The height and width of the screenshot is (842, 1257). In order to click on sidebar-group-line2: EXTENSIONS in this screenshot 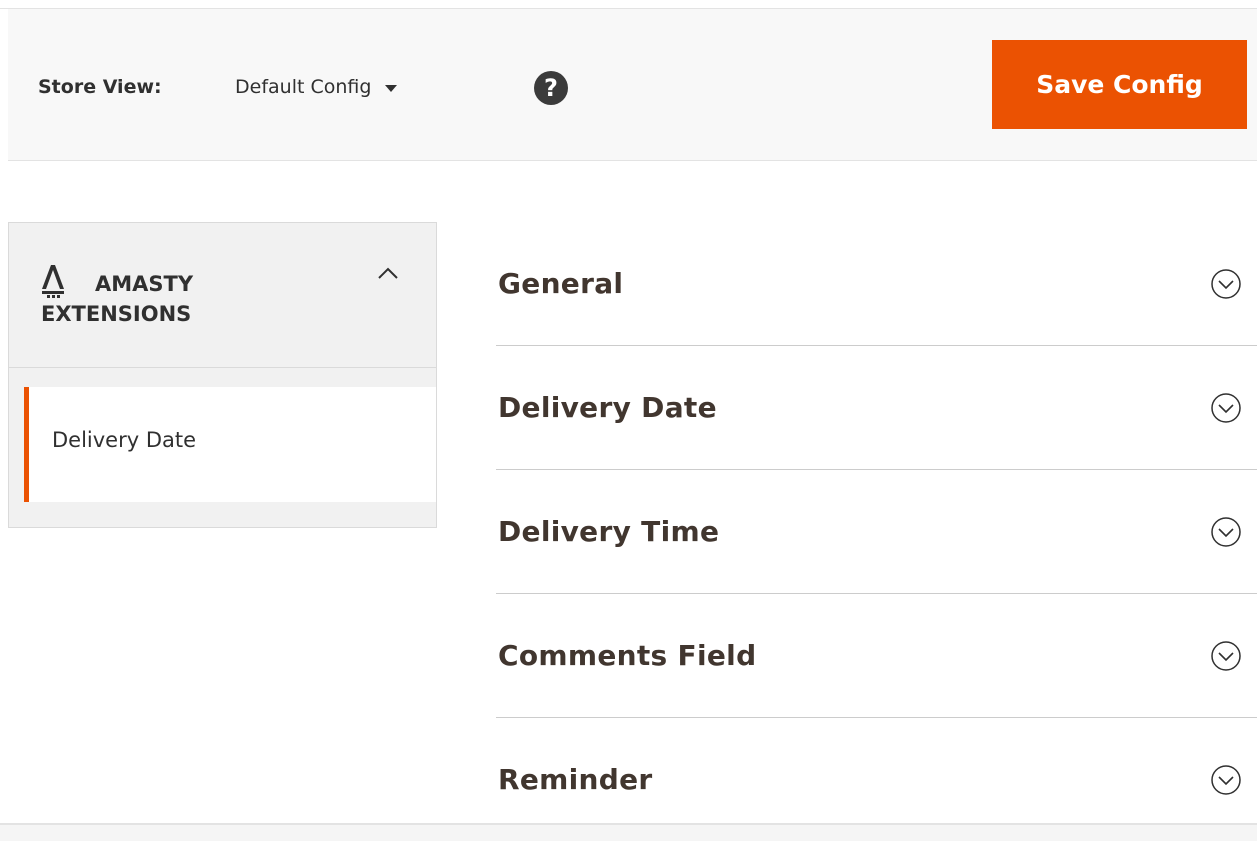, I will do `click(116, 314)`.